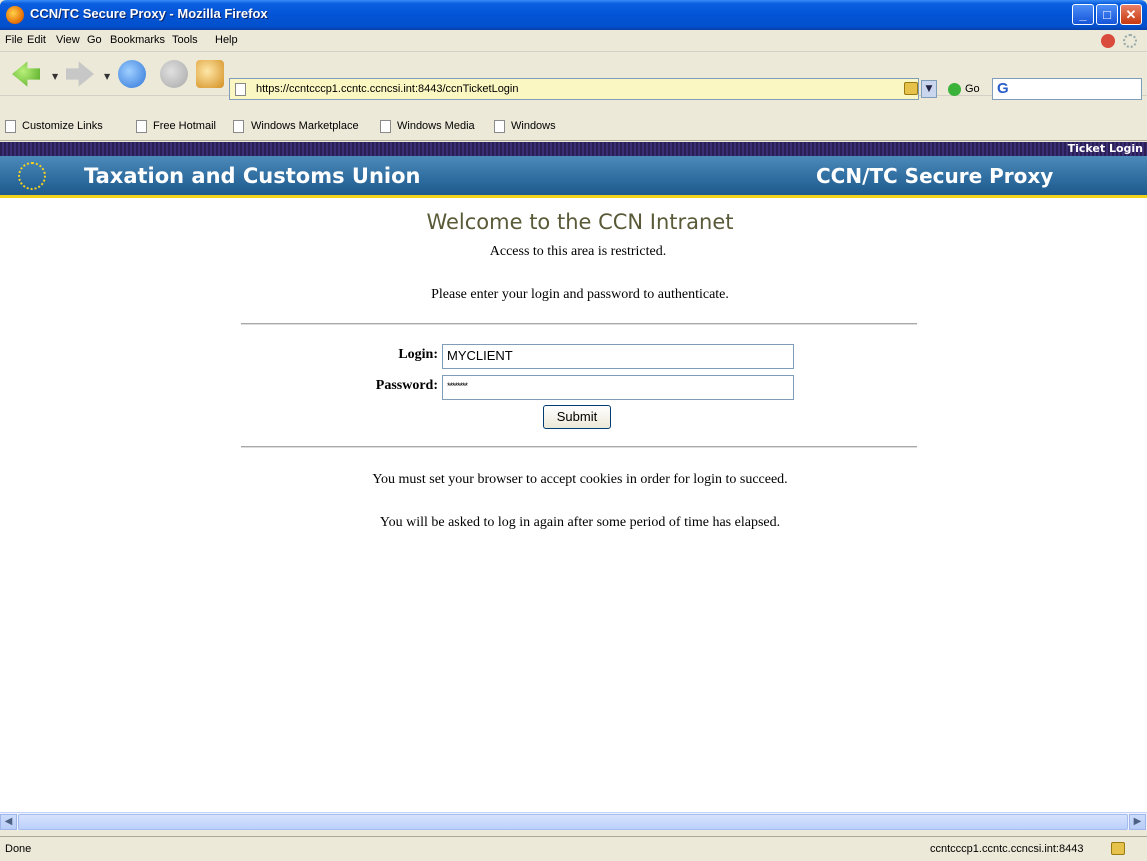 This screenshot has width=1147, height=861. What do you see at coordinates (210, 74) in the screenshot?
I see `home-icon` at bounding box center [210, 74].